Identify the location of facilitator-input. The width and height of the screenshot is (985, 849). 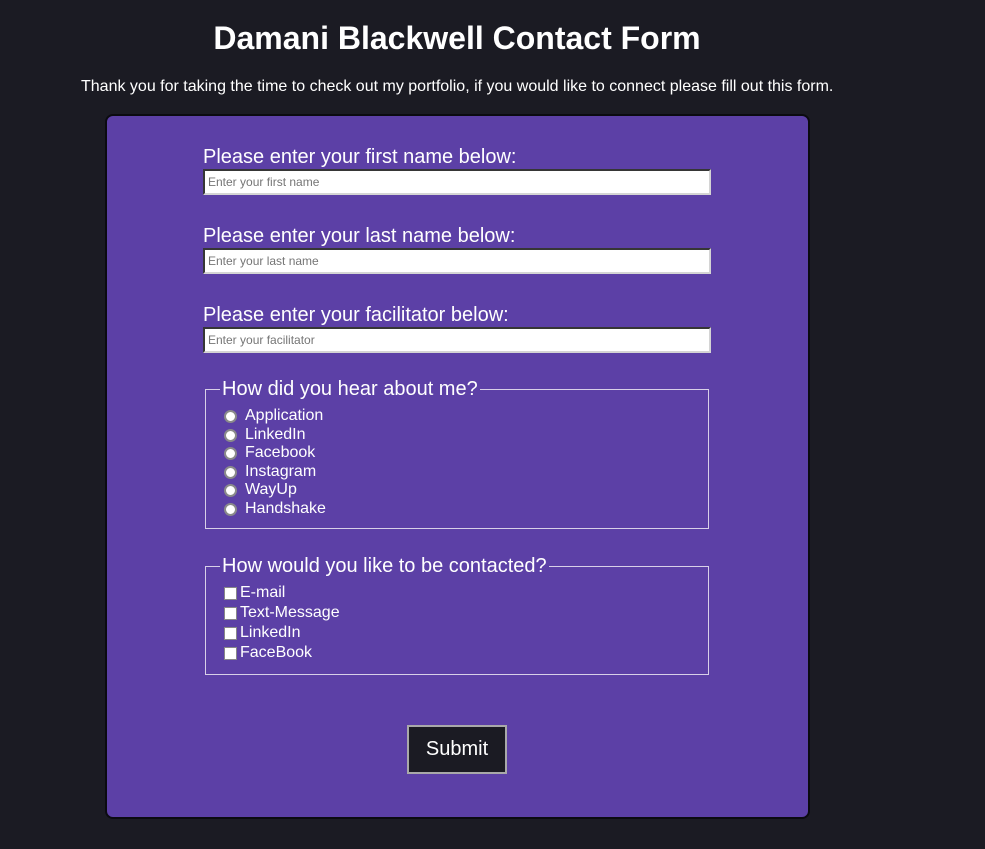
(457, 340).